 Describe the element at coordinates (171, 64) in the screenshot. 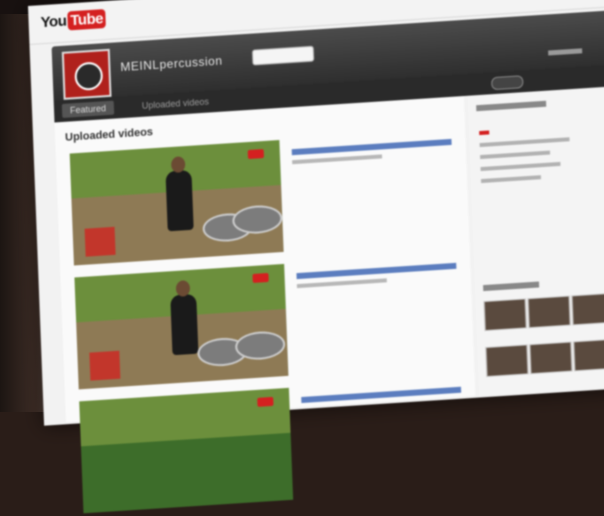

I see `channel-name: MEINLpercussion` at that location.